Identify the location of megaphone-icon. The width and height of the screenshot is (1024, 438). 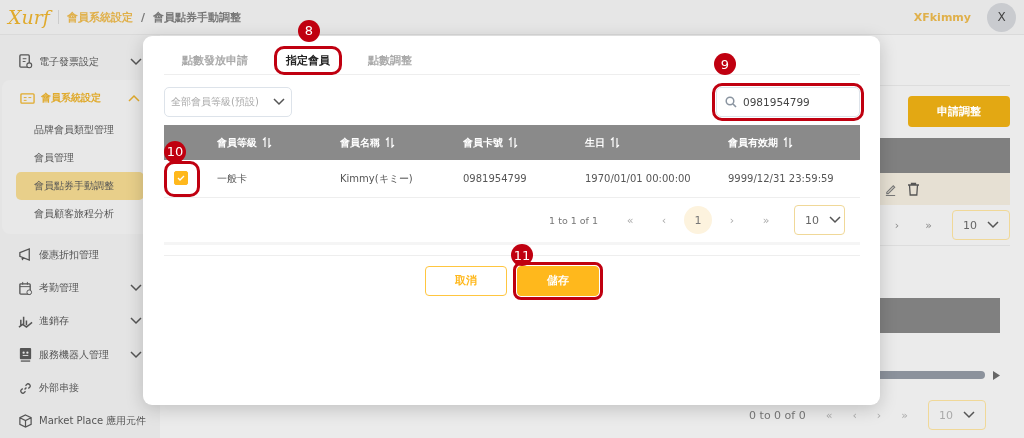
(25, 255).